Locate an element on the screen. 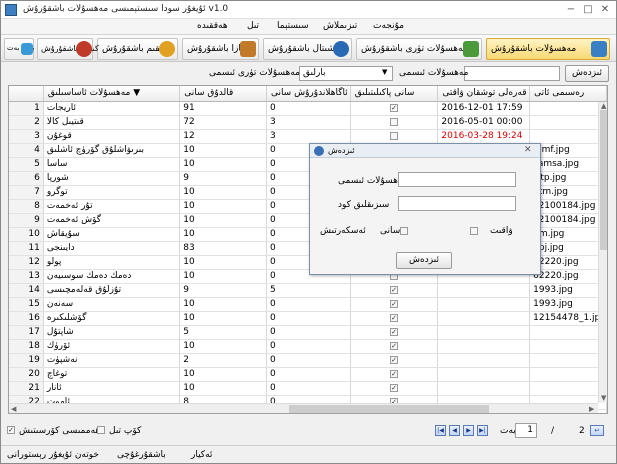  table-row: 18 ئۆرۈك 10 0 ✓ is located at coordinates (308, 346).